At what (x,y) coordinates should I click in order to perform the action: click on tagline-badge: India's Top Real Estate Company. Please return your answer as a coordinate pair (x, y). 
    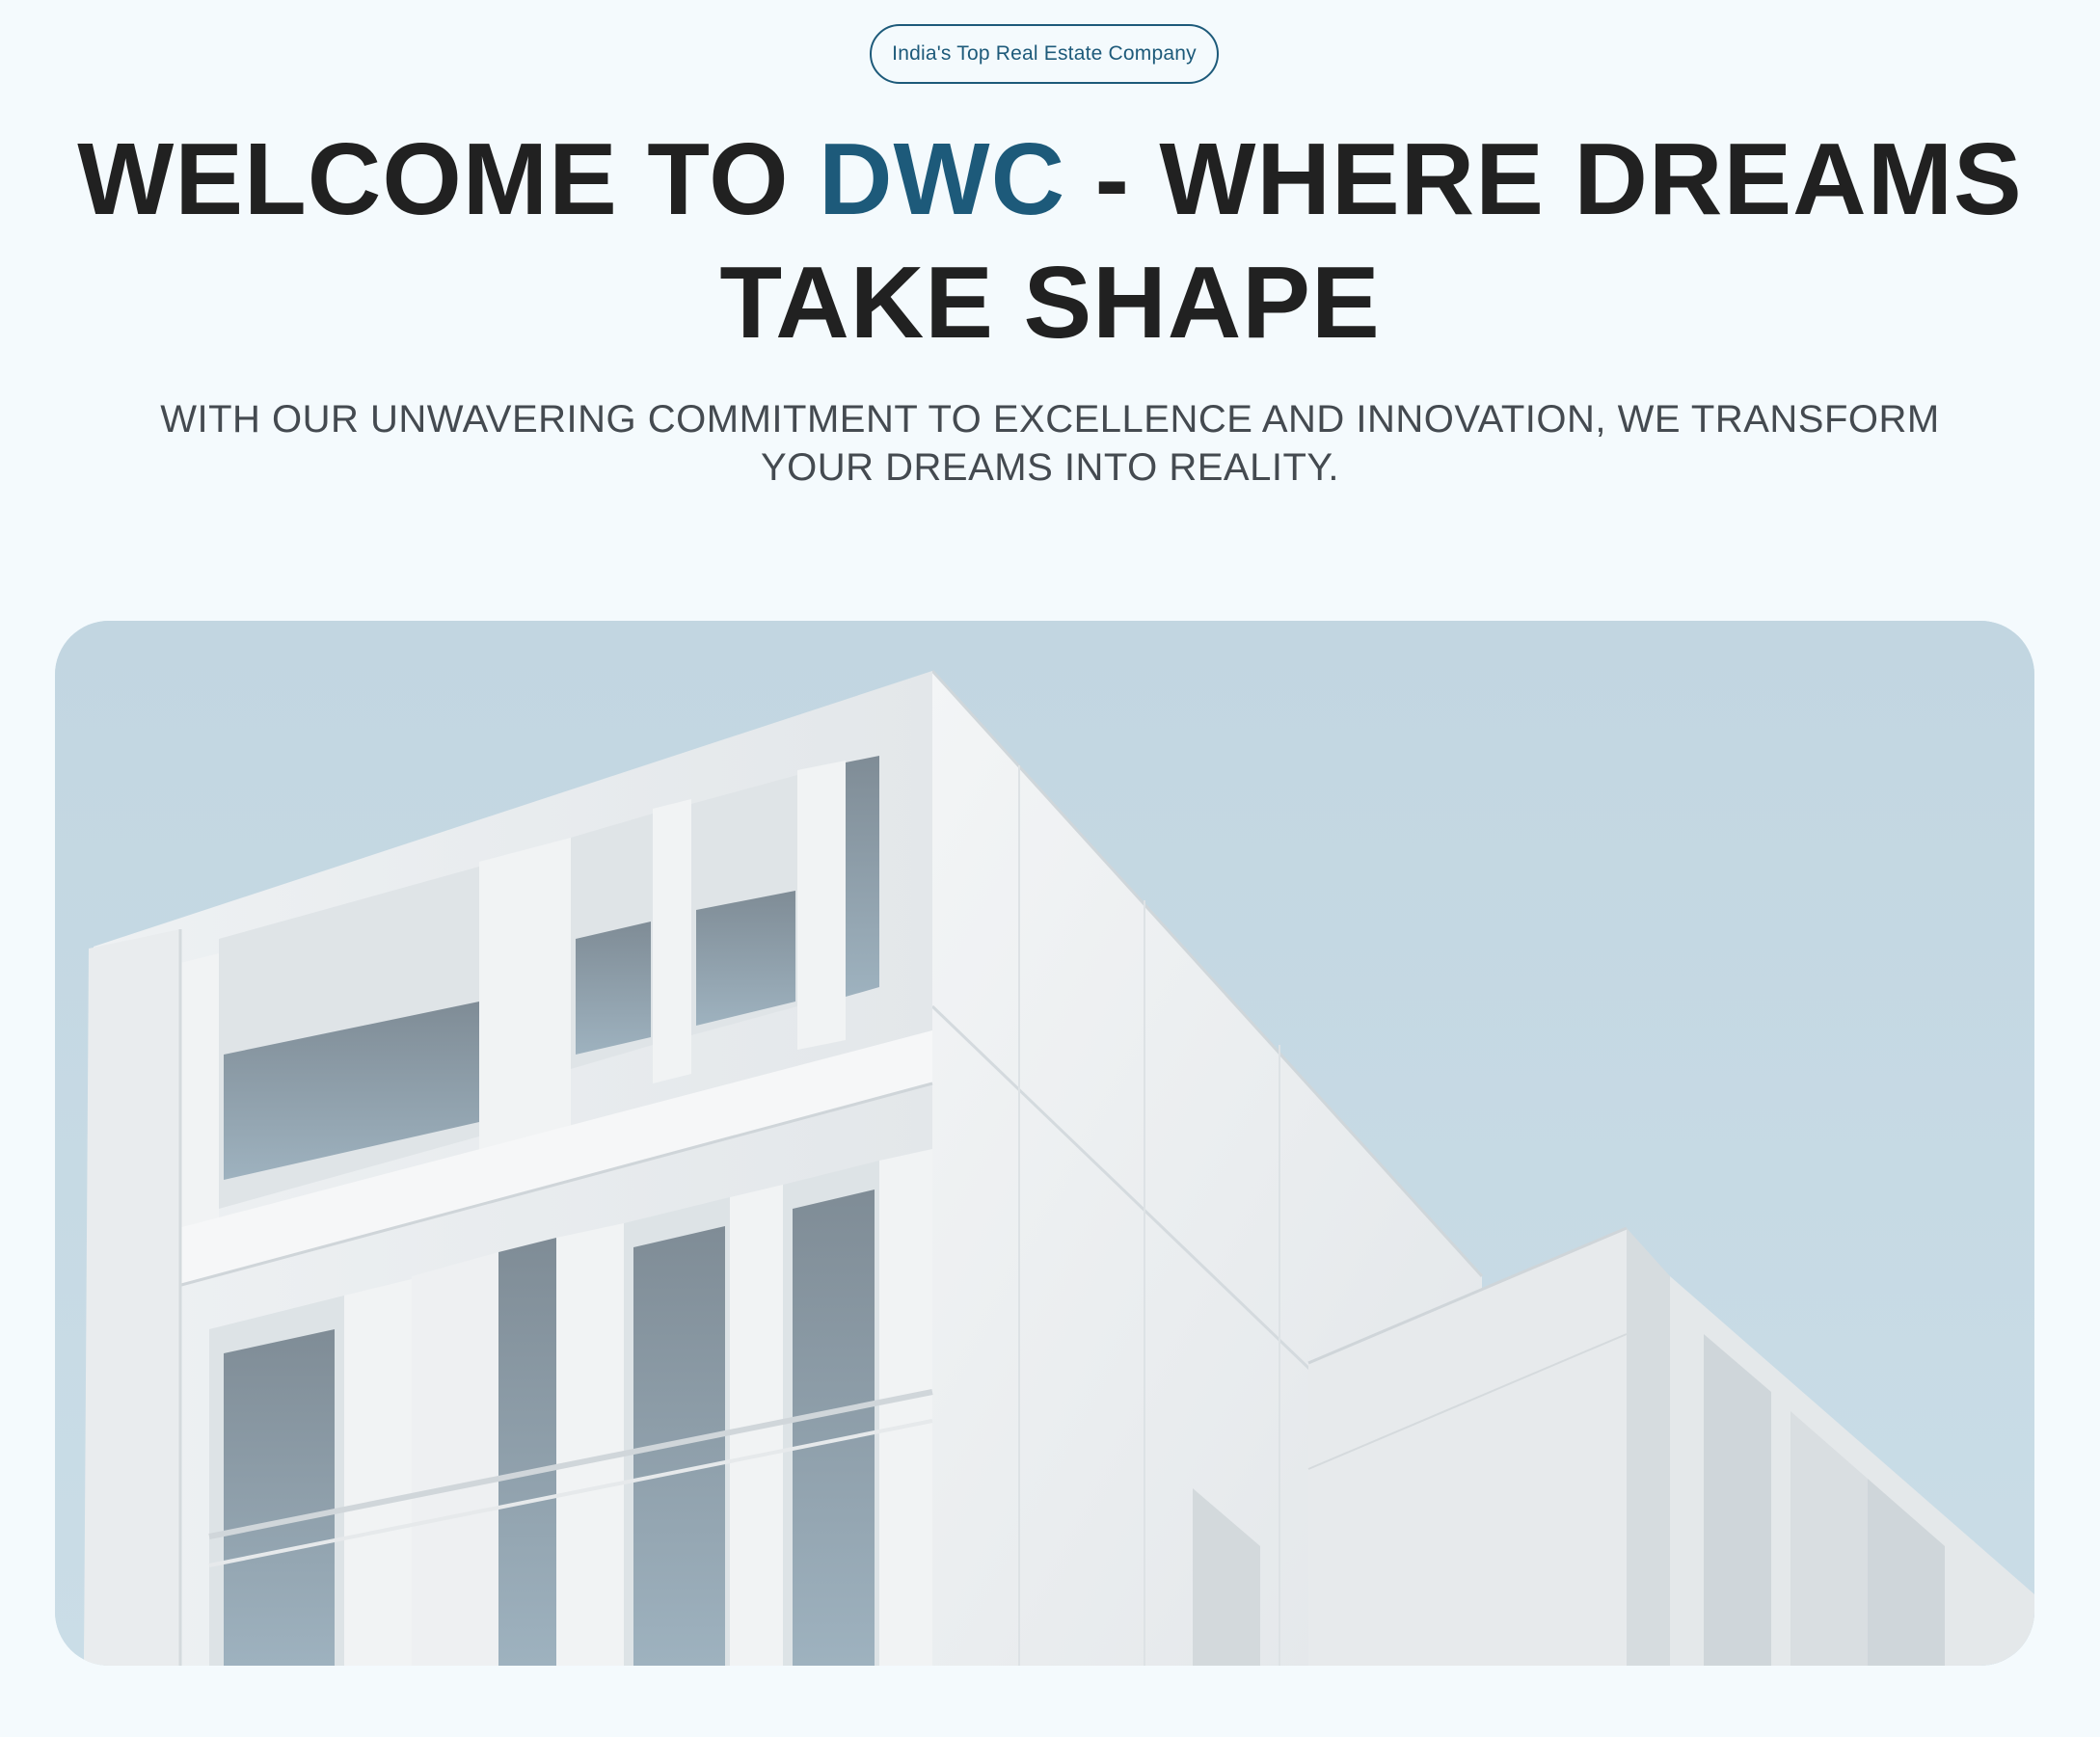
    Looking at the image, I should click on (1044, 54).